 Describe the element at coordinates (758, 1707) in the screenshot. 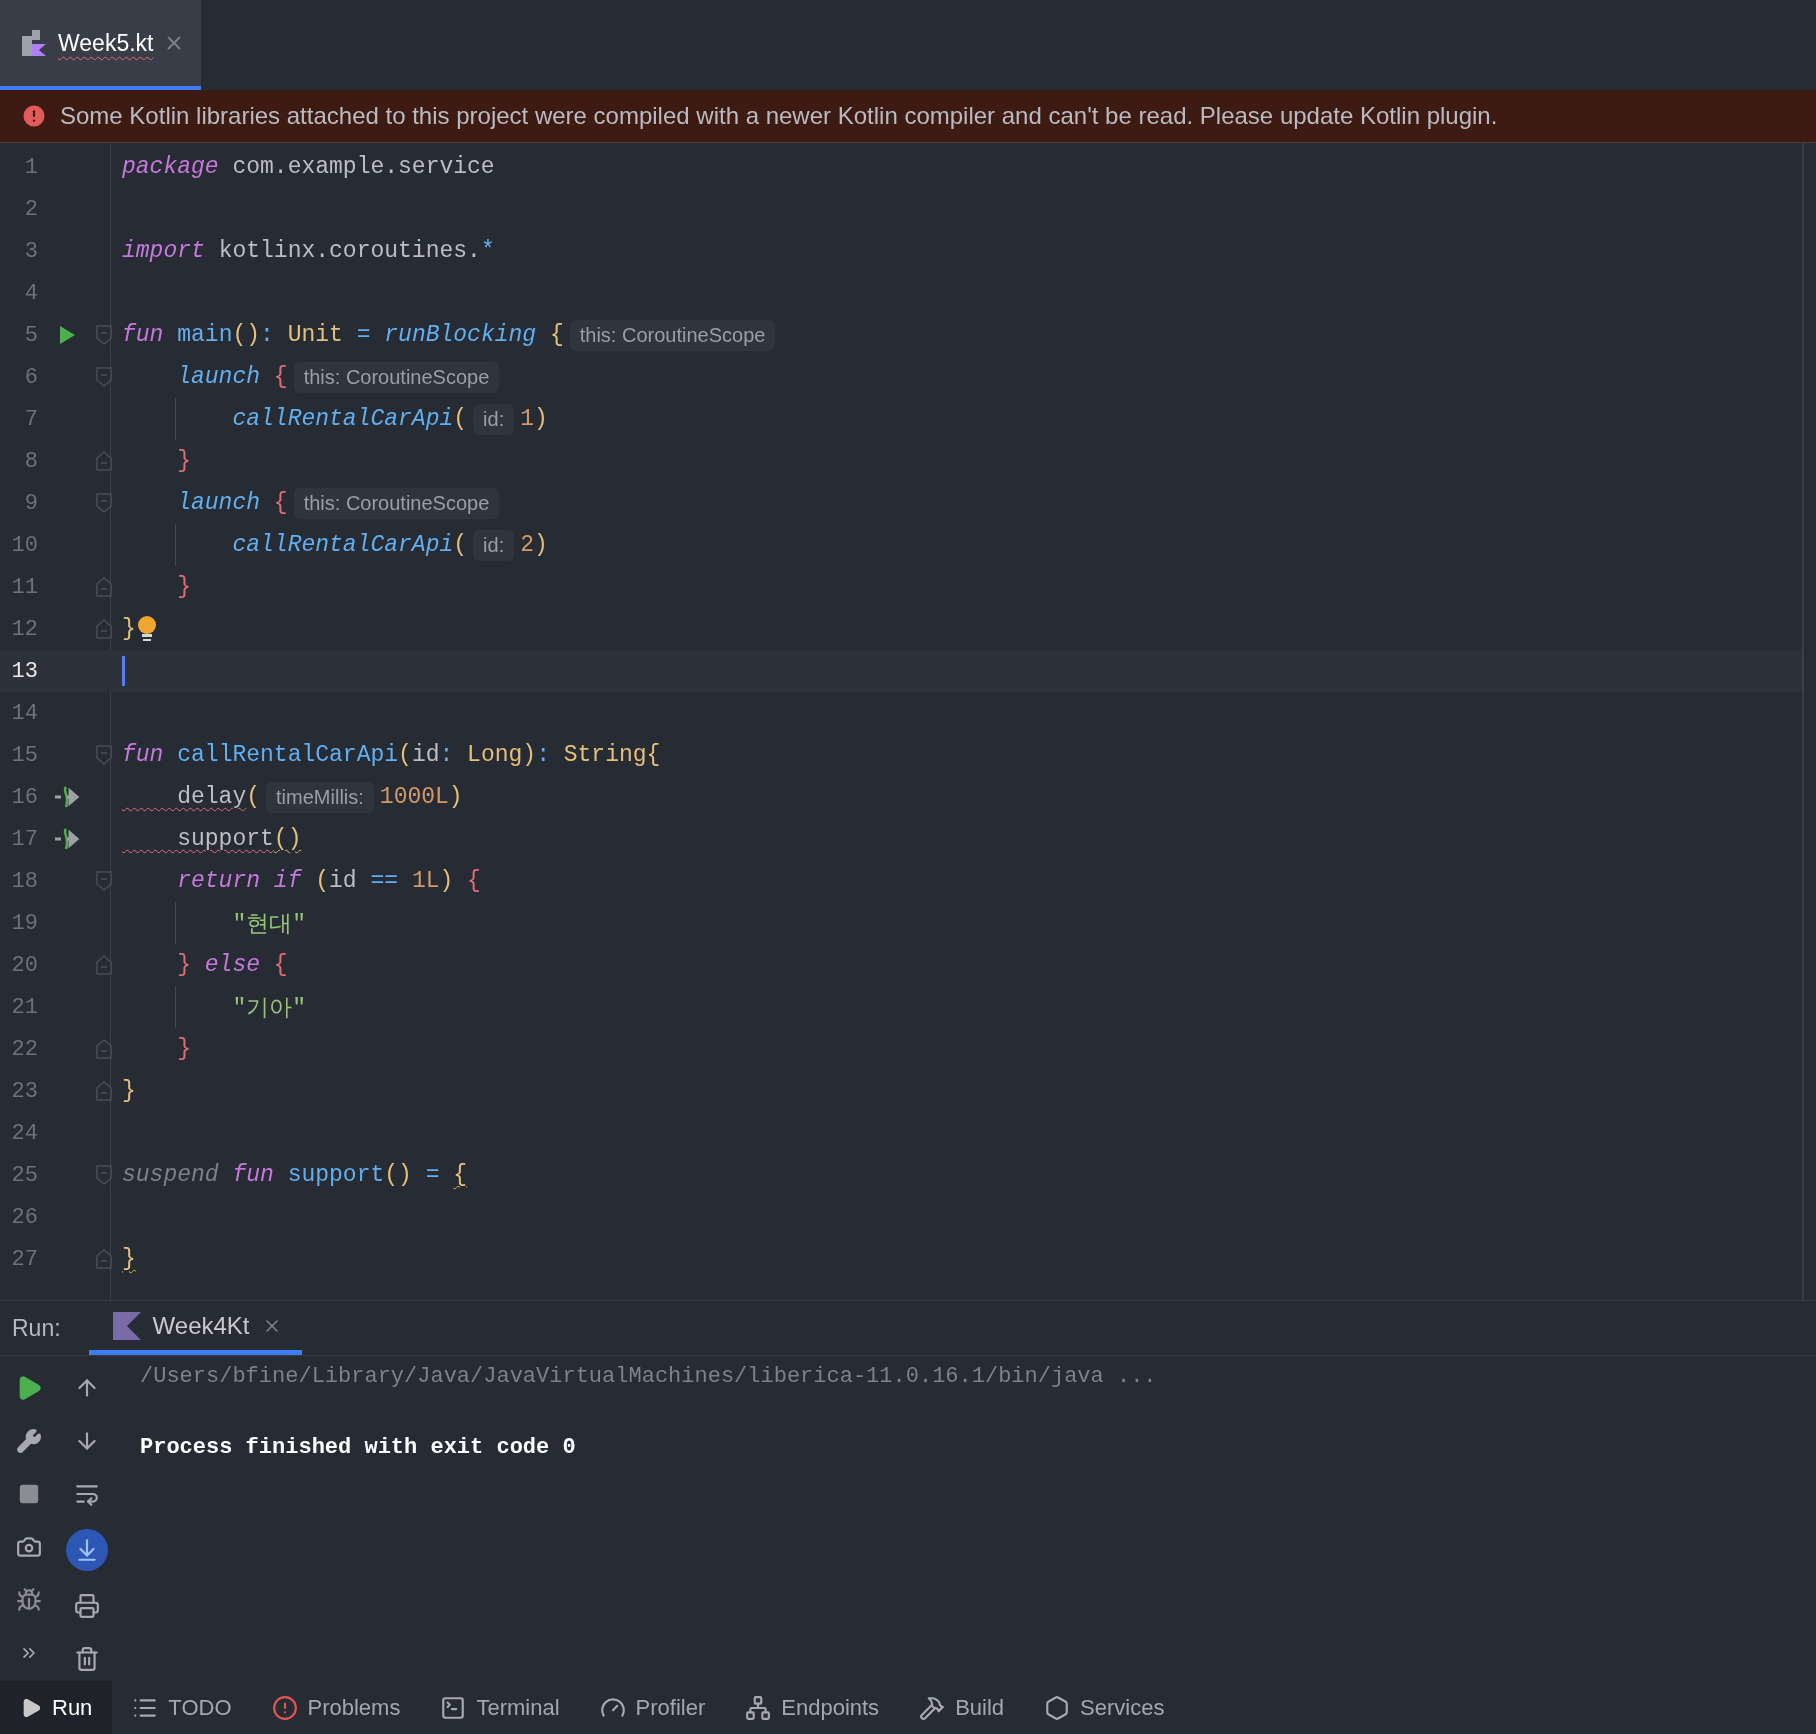

I see `network-icon` at that location.